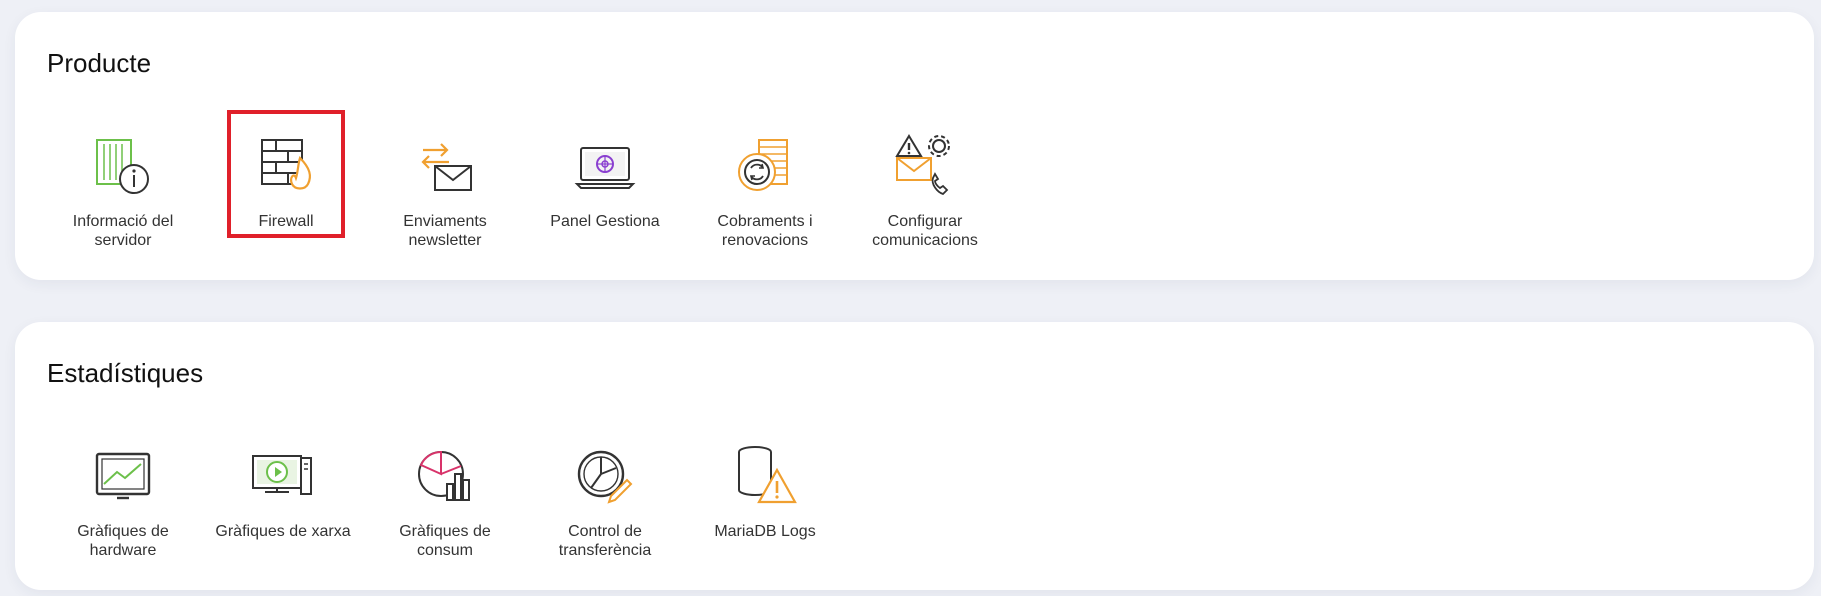  What do you see at coordinates (123, 476) in the screenshot?
I see `hardware-chart-icon` at bounding box center [123, 476].